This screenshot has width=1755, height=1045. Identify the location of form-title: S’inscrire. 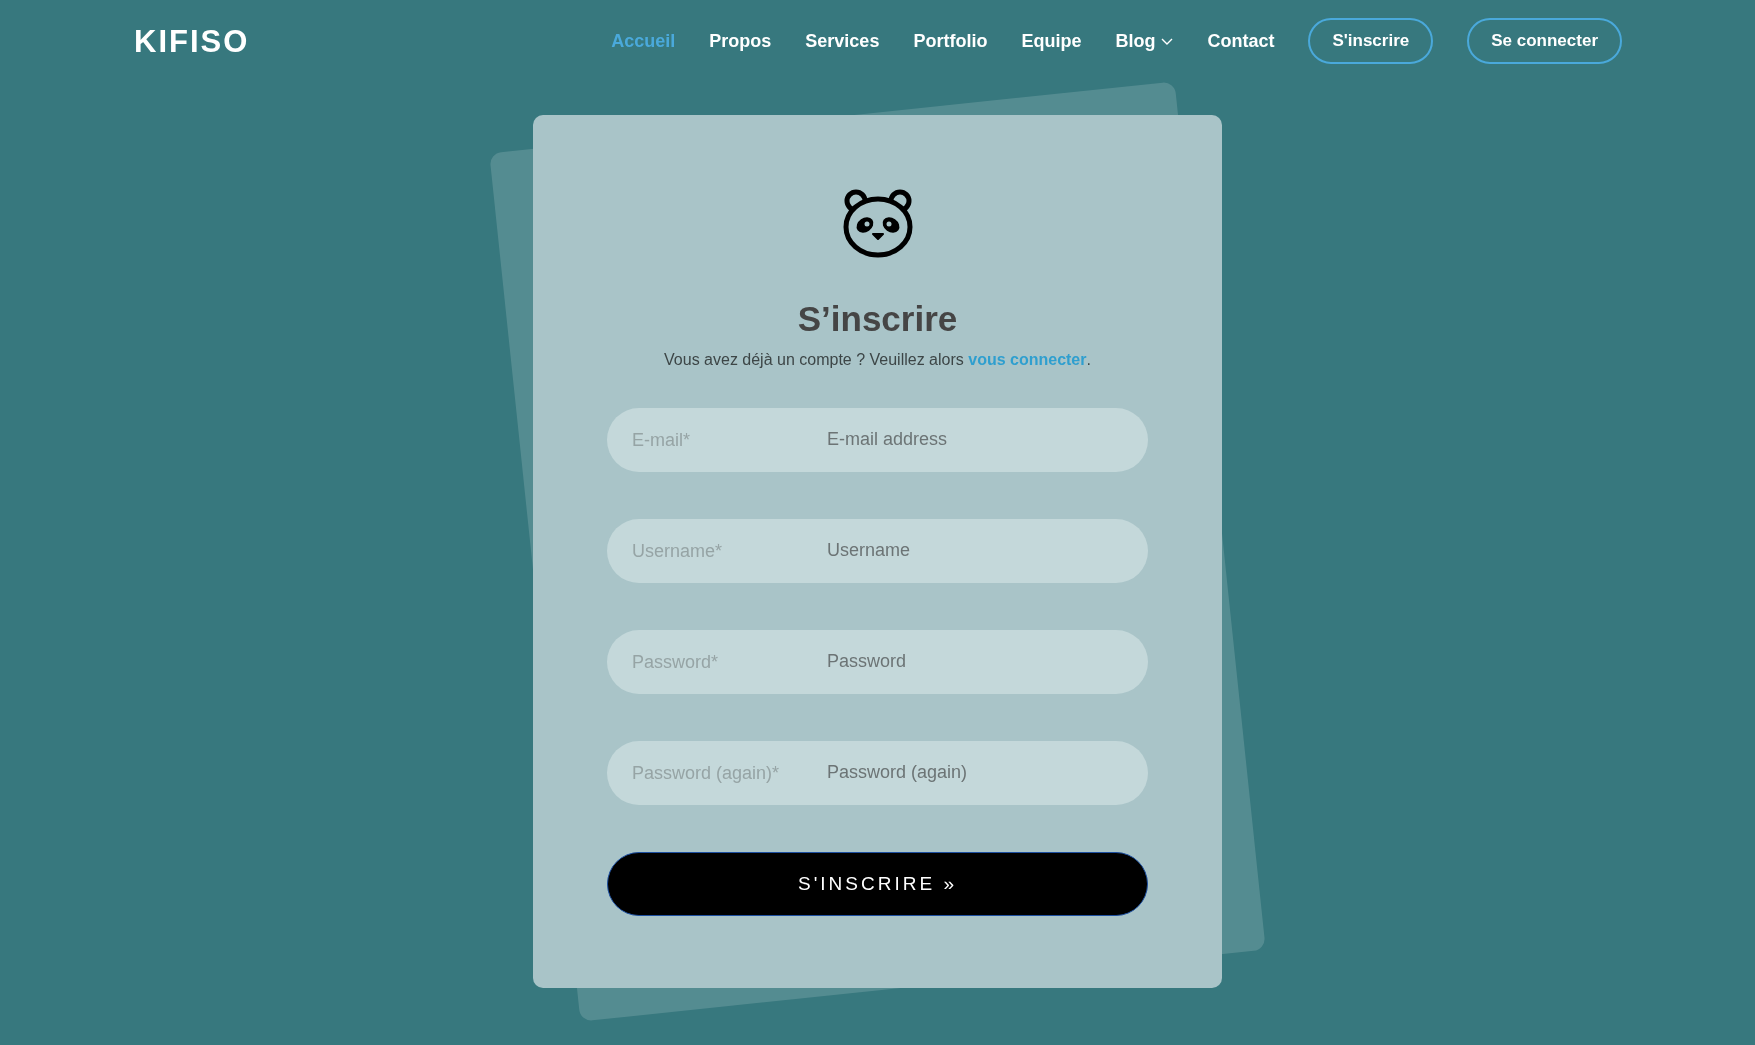
(877, 319).